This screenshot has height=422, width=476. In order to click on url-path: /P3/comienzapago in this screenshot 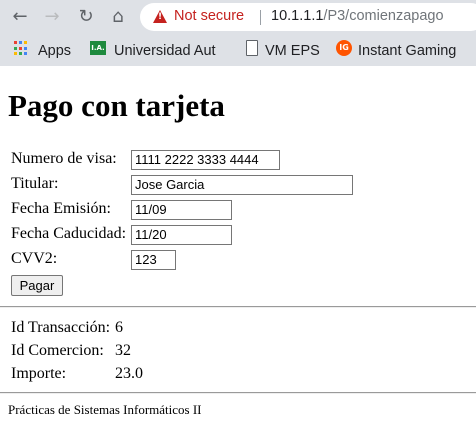, I will do `click(383, 16)`.